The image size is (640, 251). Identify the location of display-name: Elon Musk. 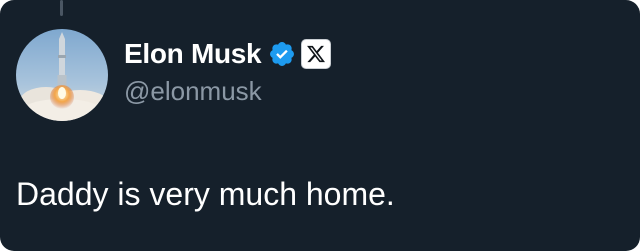
(193, 54).